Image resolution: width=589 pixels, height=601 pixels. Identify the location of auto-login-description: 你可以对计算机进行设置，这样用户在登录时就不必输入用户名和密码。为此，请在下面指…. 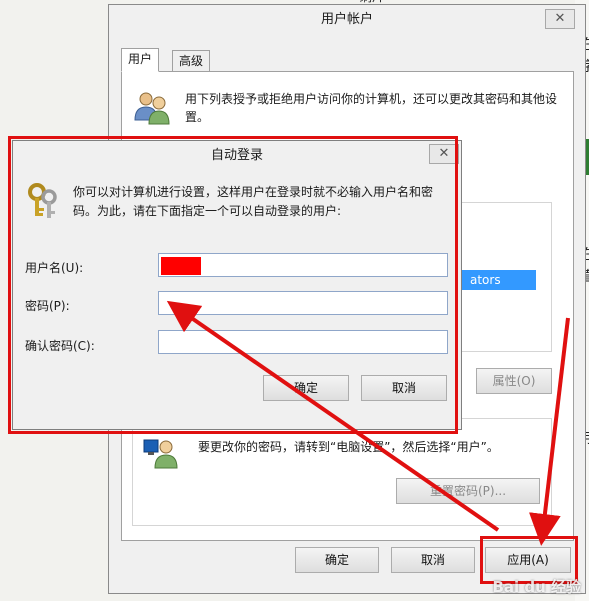
(253, 201).